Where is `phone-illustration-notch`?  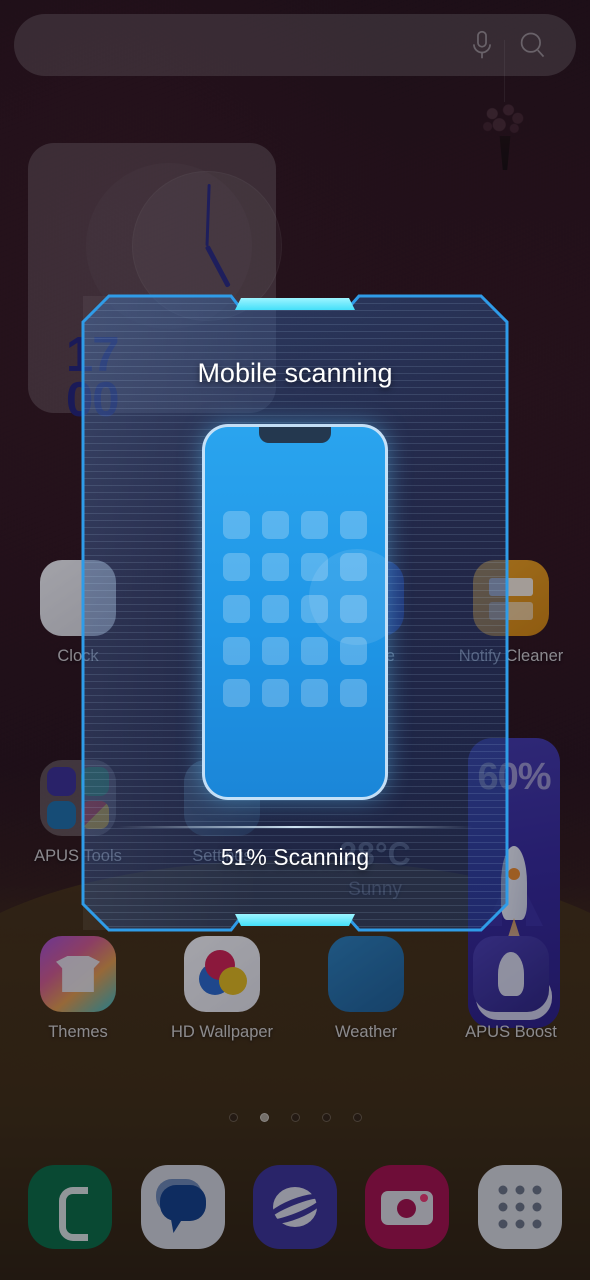 phone-illustration-notch is located at coordinates (295, 435).